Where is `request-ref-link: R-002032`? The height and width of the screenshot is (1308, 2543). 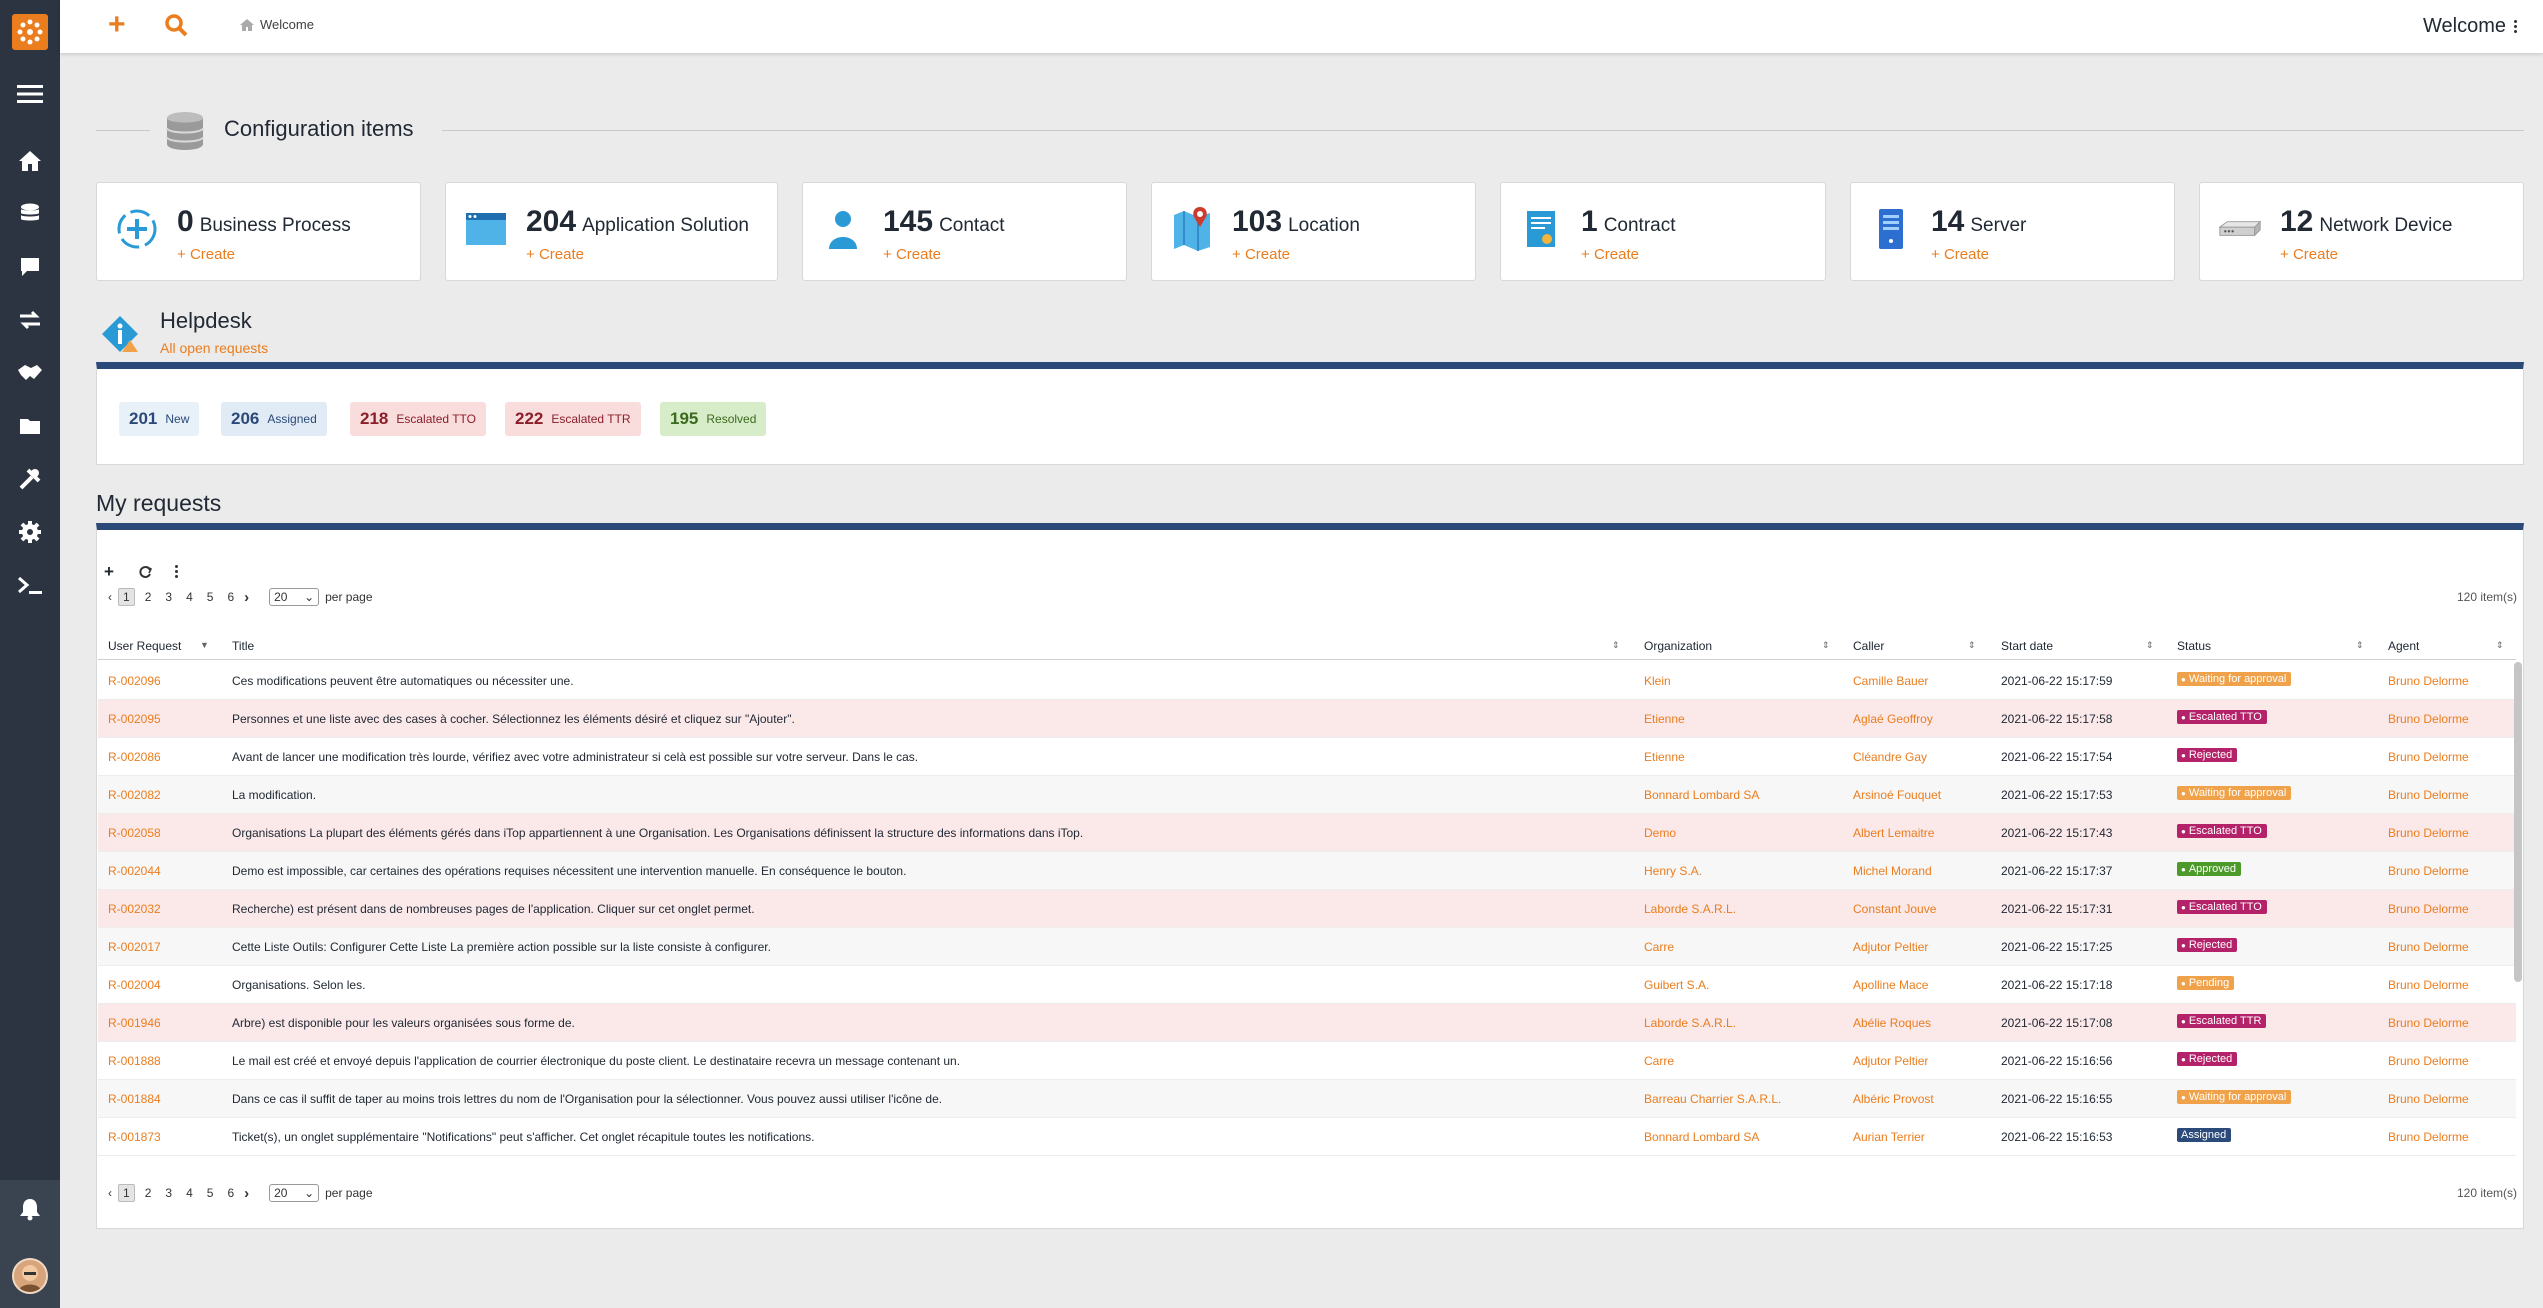
request-ref-link: R-002032 is located at coordinates (134, 909).